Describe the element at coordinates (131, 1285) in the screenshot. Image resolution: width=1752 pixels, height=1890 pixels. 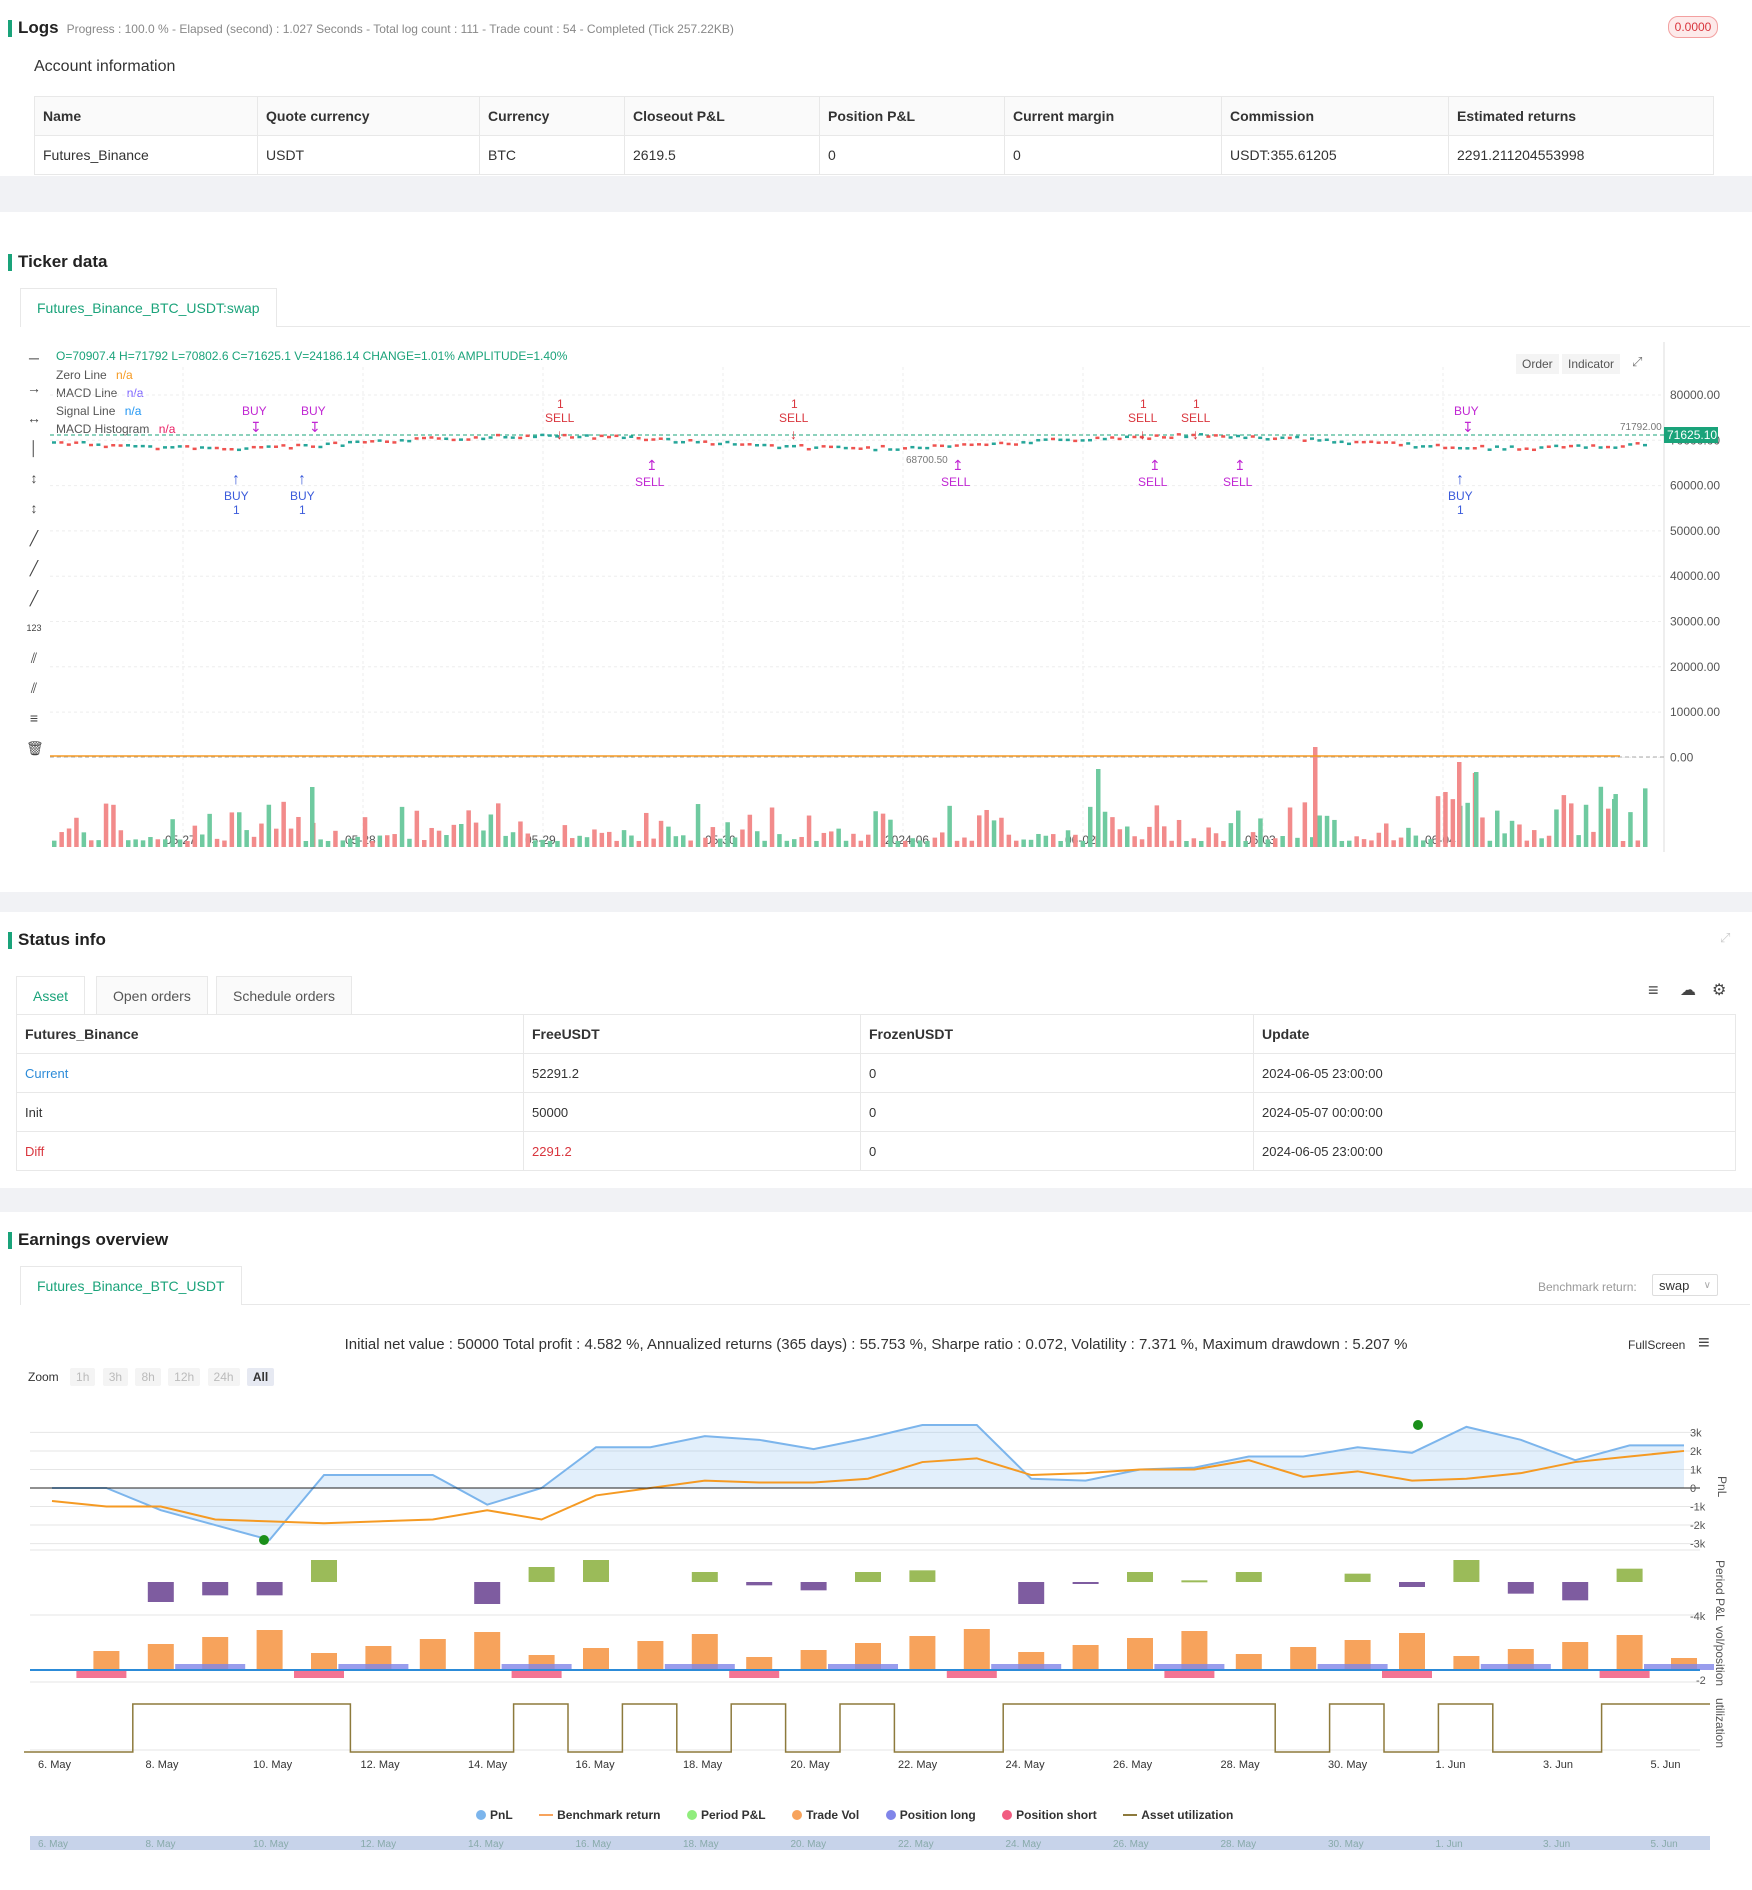
I see `tab-earnings-pair: Futures_Binance_BTC_USDT` at that location.